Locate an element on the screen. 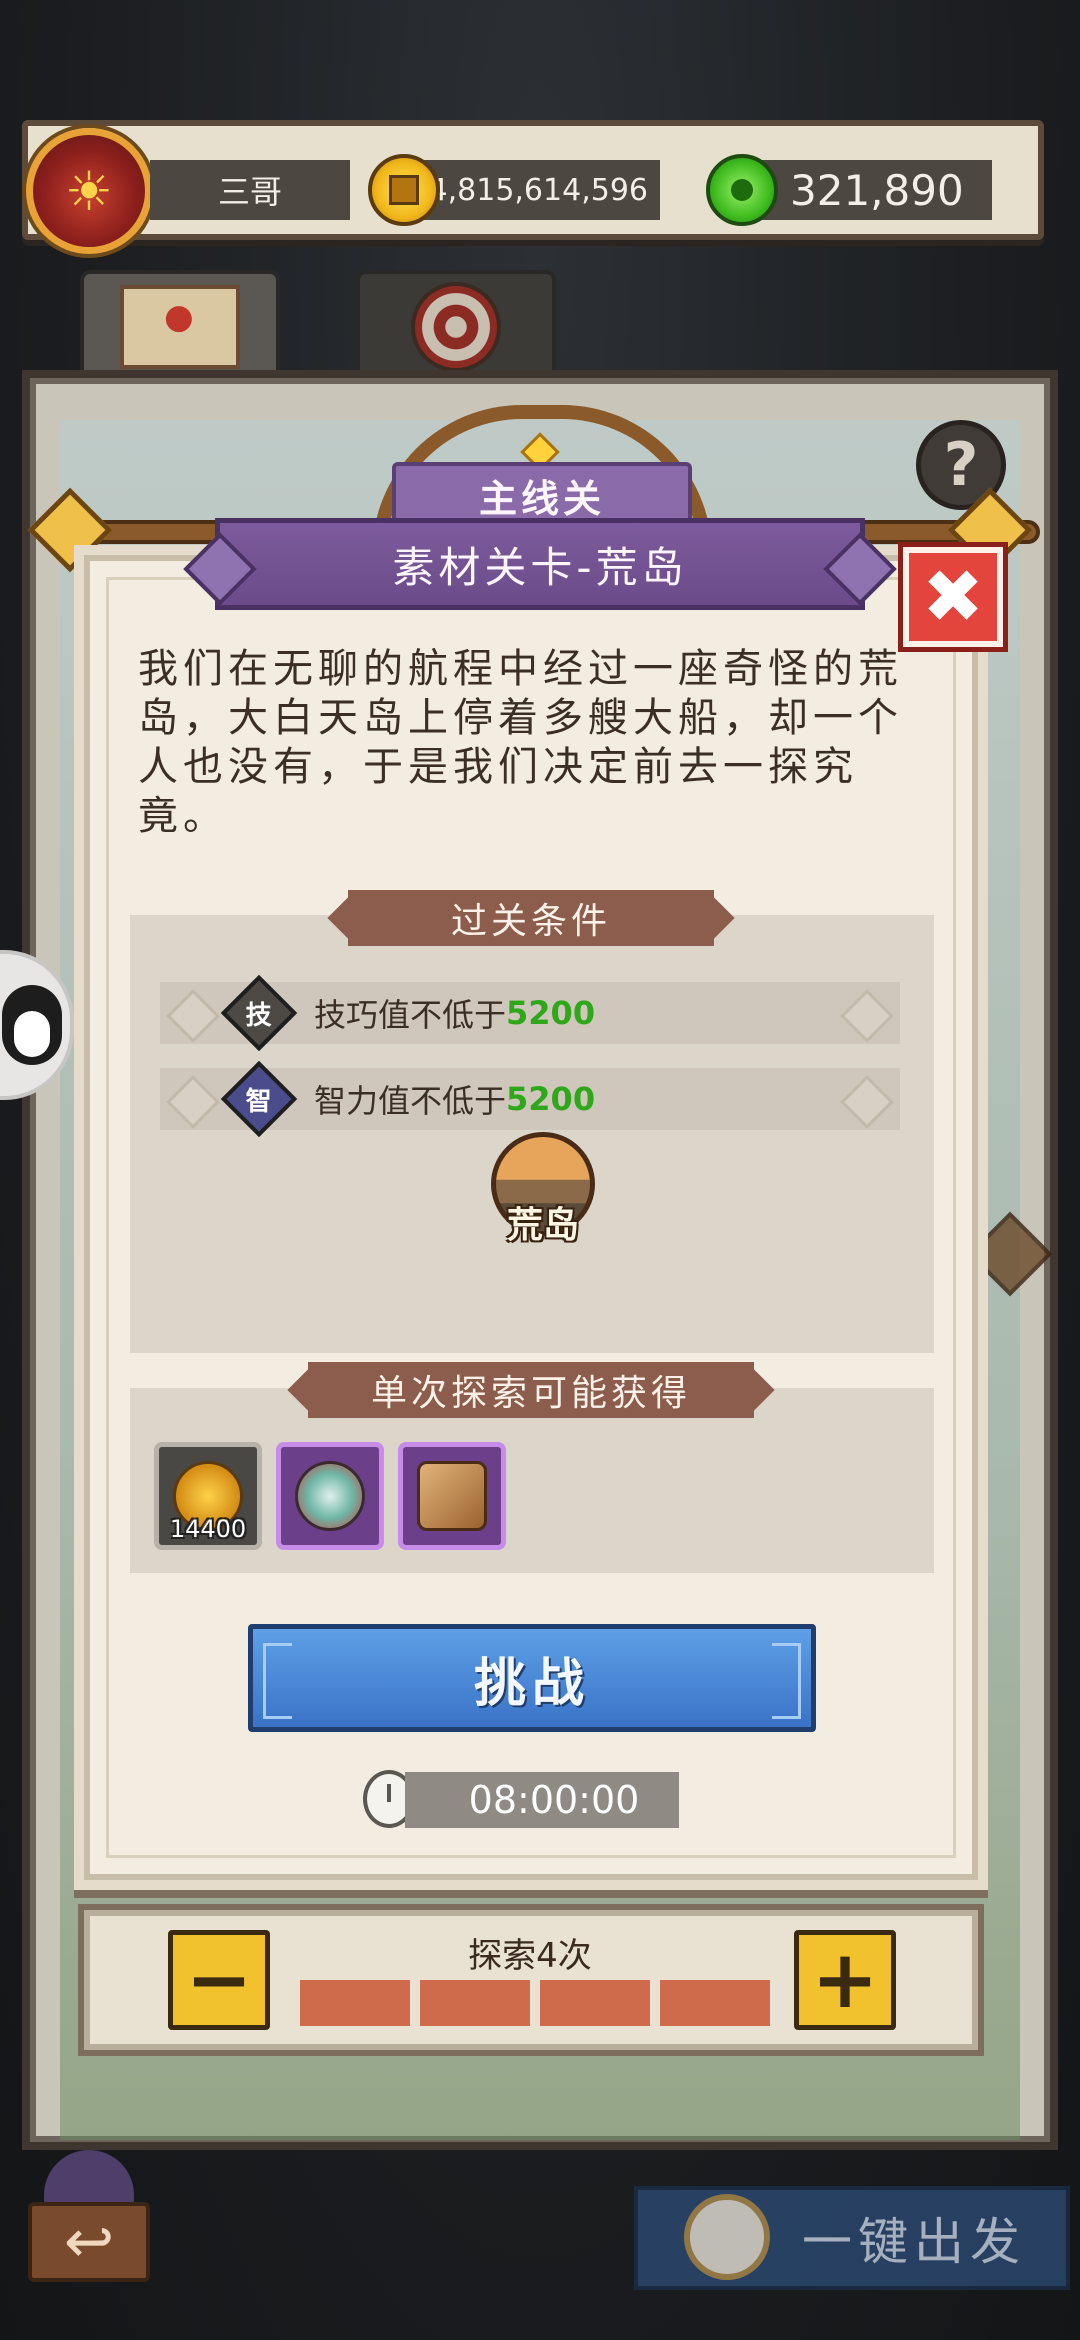  treasure-box-icon is located at coordinates (452, 1496).